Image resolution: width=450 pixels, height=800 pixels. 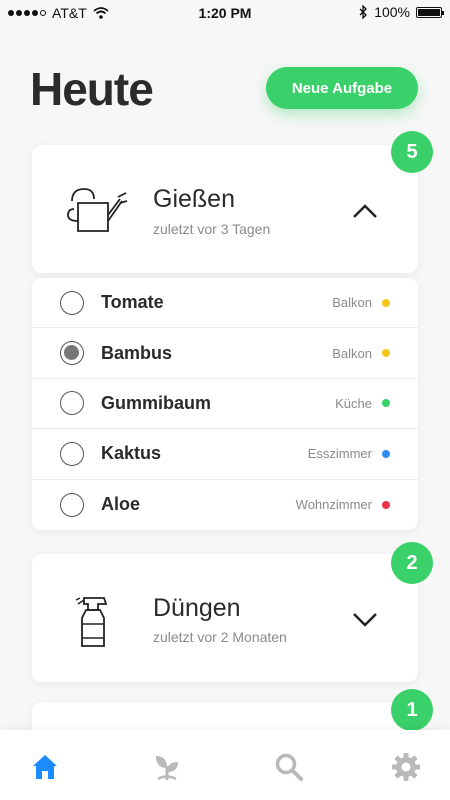 What do you see at coordinates (225, 765) in the screenshot?
I see `tab-bar` at bounding box center [225, 765].